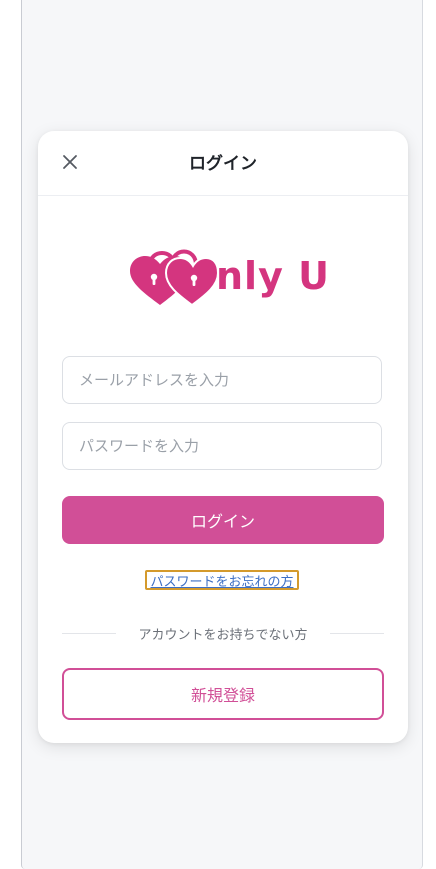 The width and height of the screenshot is (436, 869). Describe the element at coordinates (357, 633) in the screenshot. I see `divider-line-right` at that location.